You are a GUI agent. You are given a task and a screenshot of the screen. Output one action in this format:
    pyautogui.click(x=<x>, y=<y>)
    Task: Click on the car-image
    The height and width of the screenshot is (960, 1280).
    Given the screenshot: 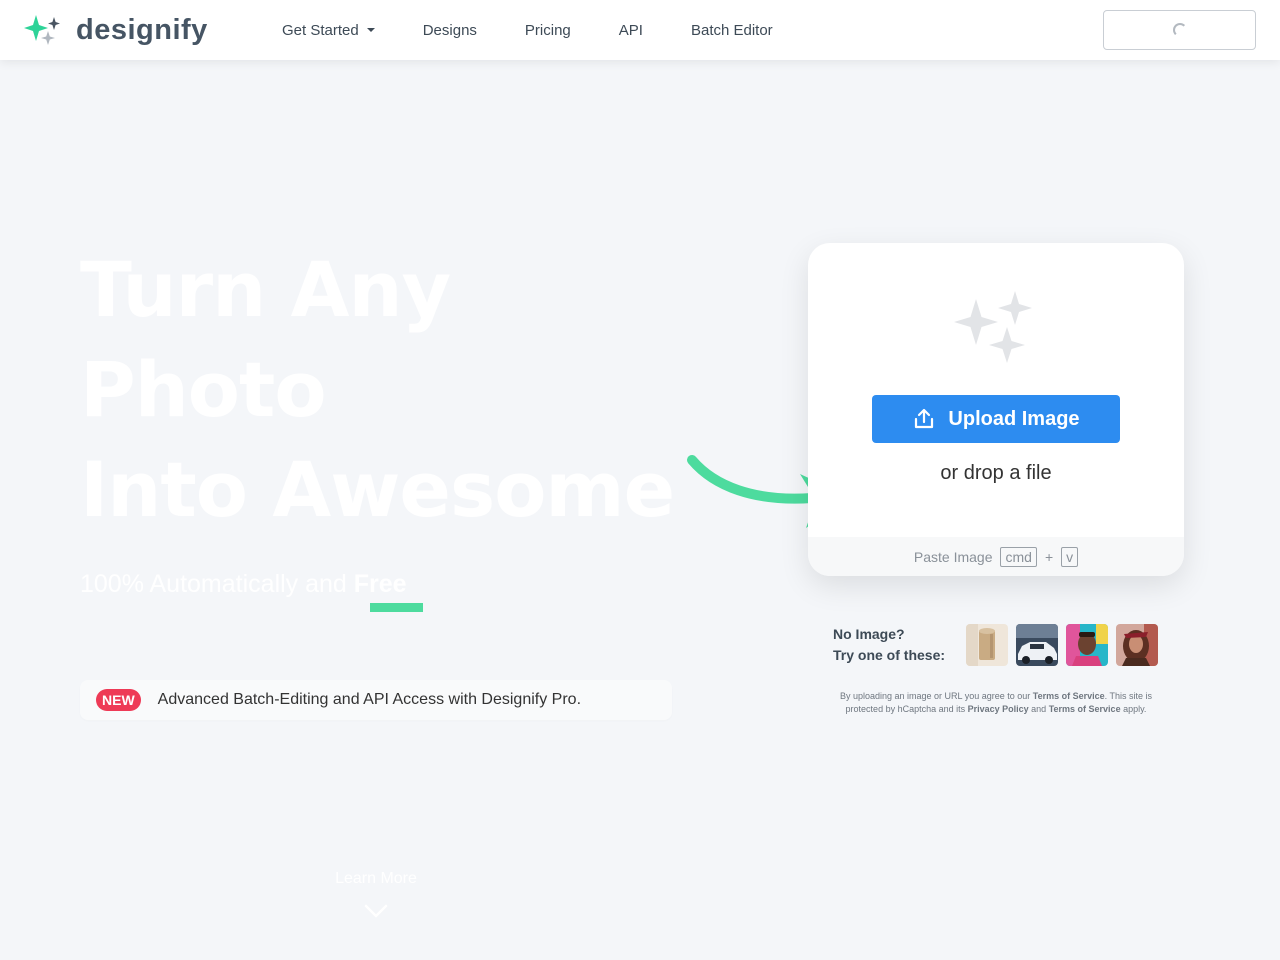 What is the action you would take?
    pyautogui.click(x=1037, y=645)
    